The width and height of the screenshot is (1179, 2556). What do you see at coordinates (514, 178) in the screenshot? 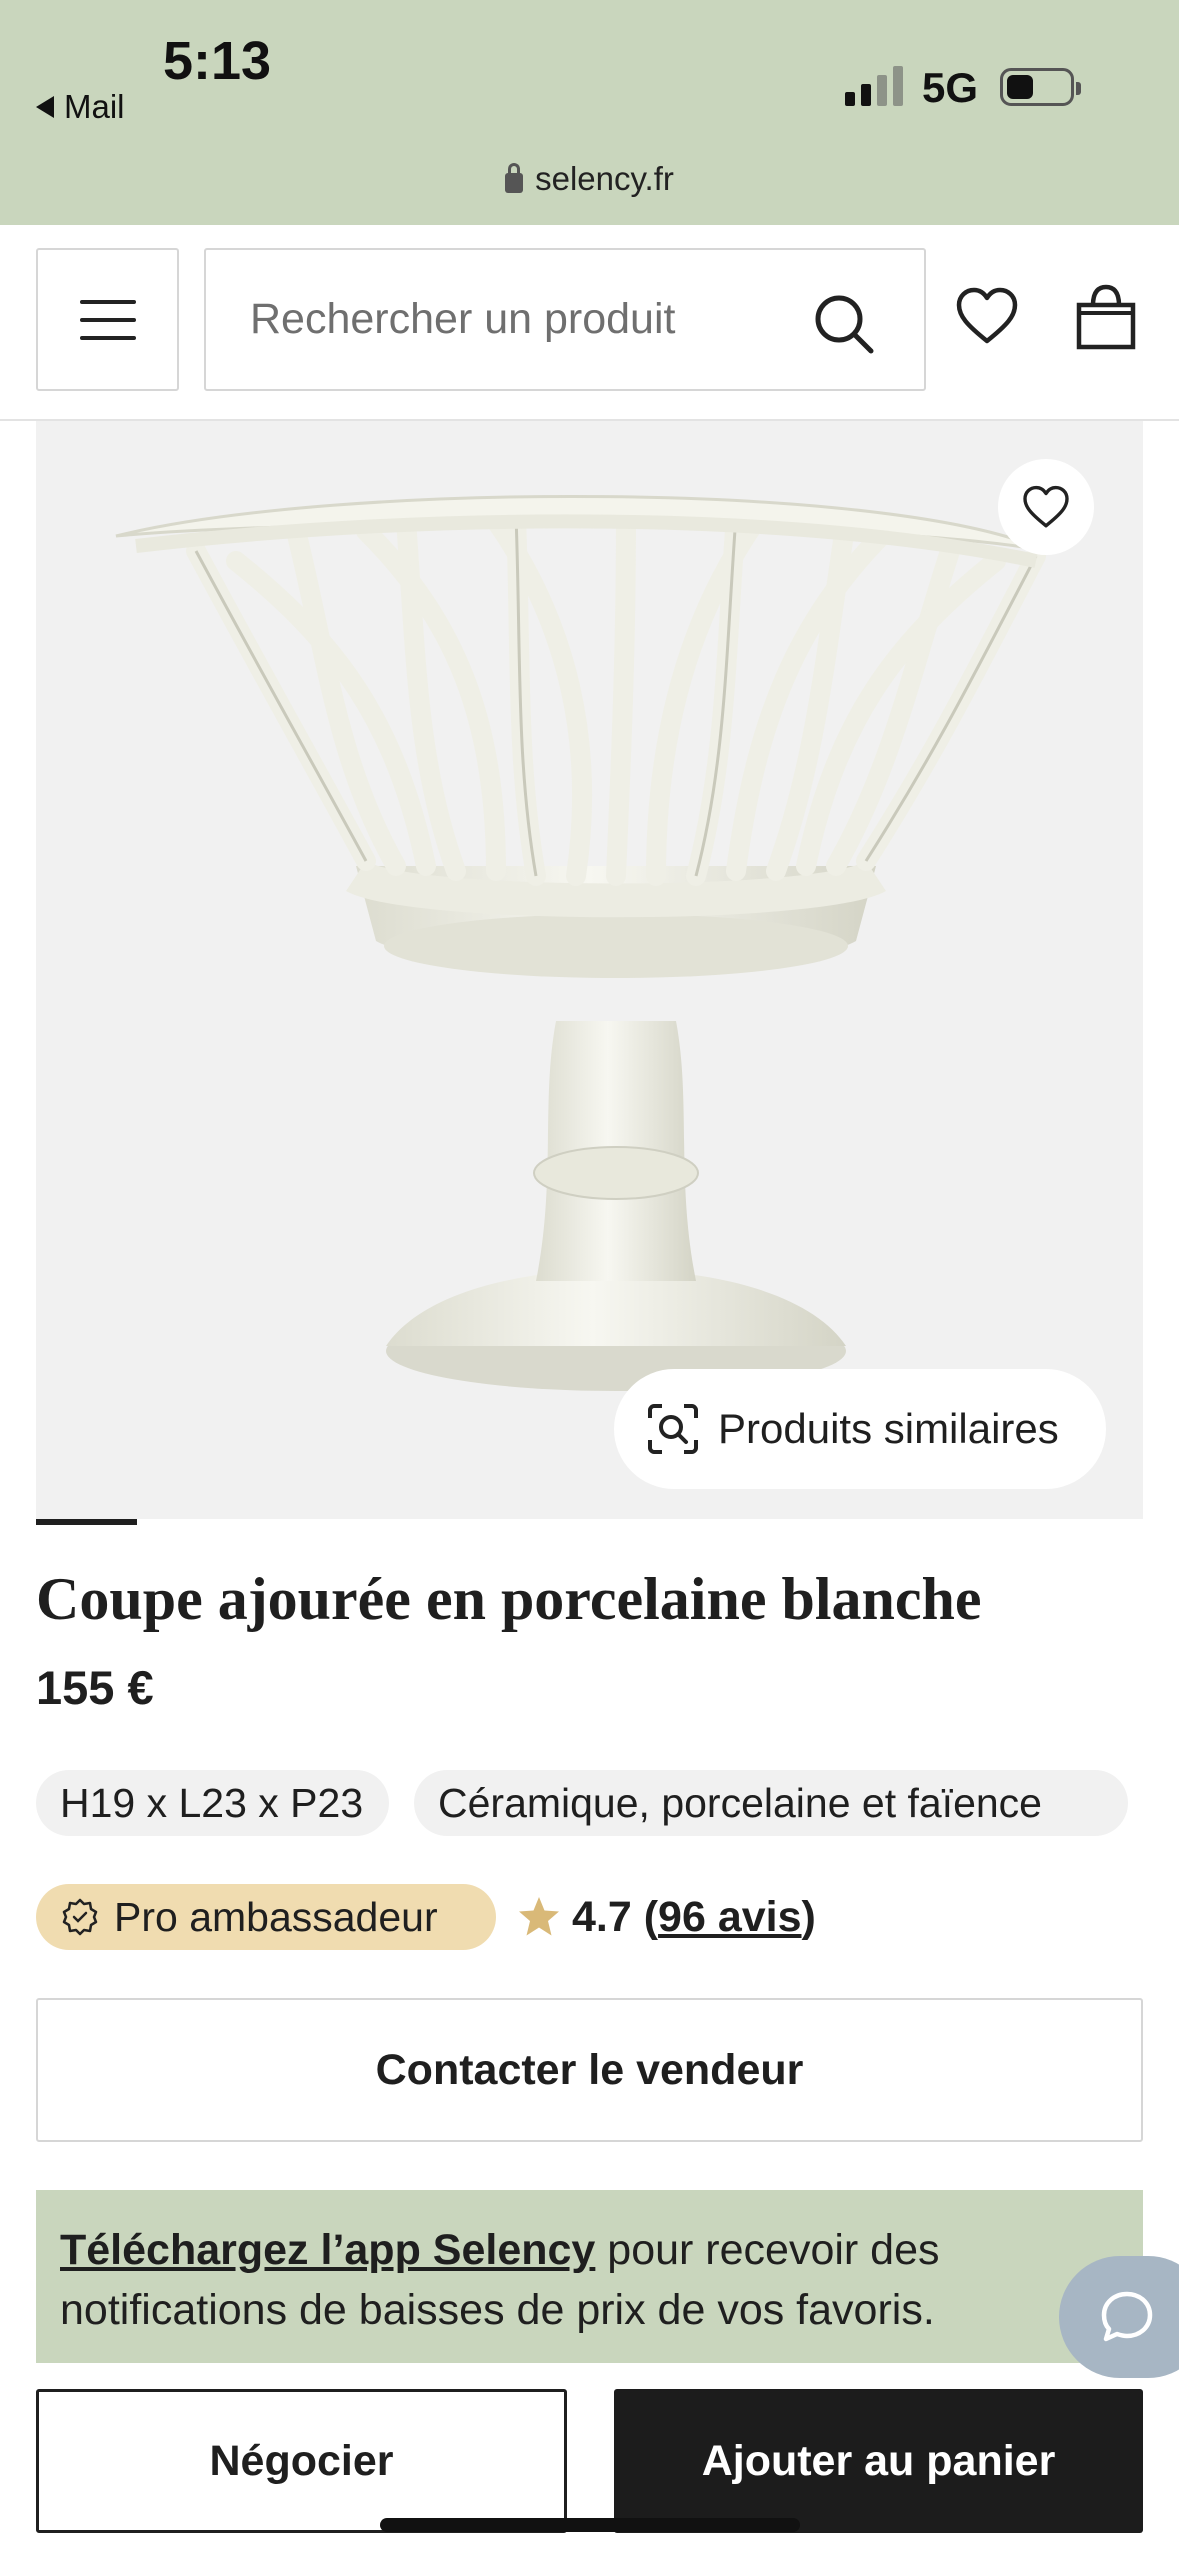
I see `lock-icon` at bounding box center [514, 178].